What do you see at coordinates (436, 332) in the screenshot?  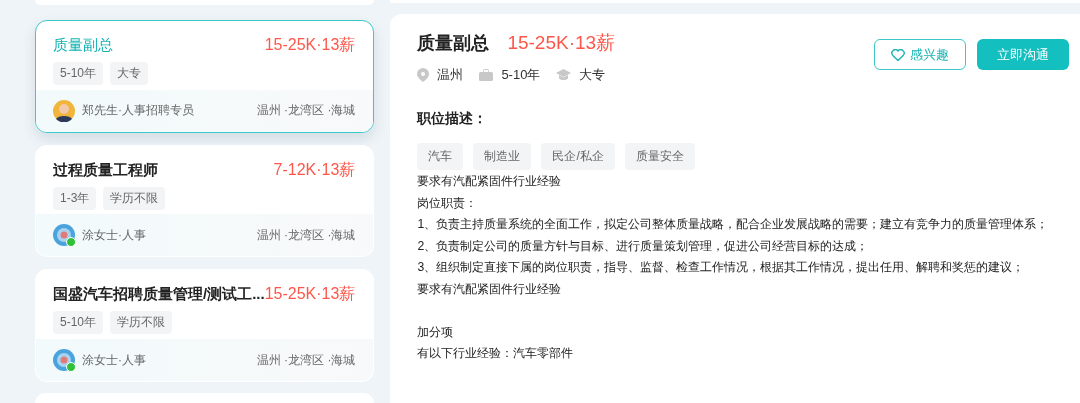 I see `description-text: 加分项` at bounding box center [436, 332].